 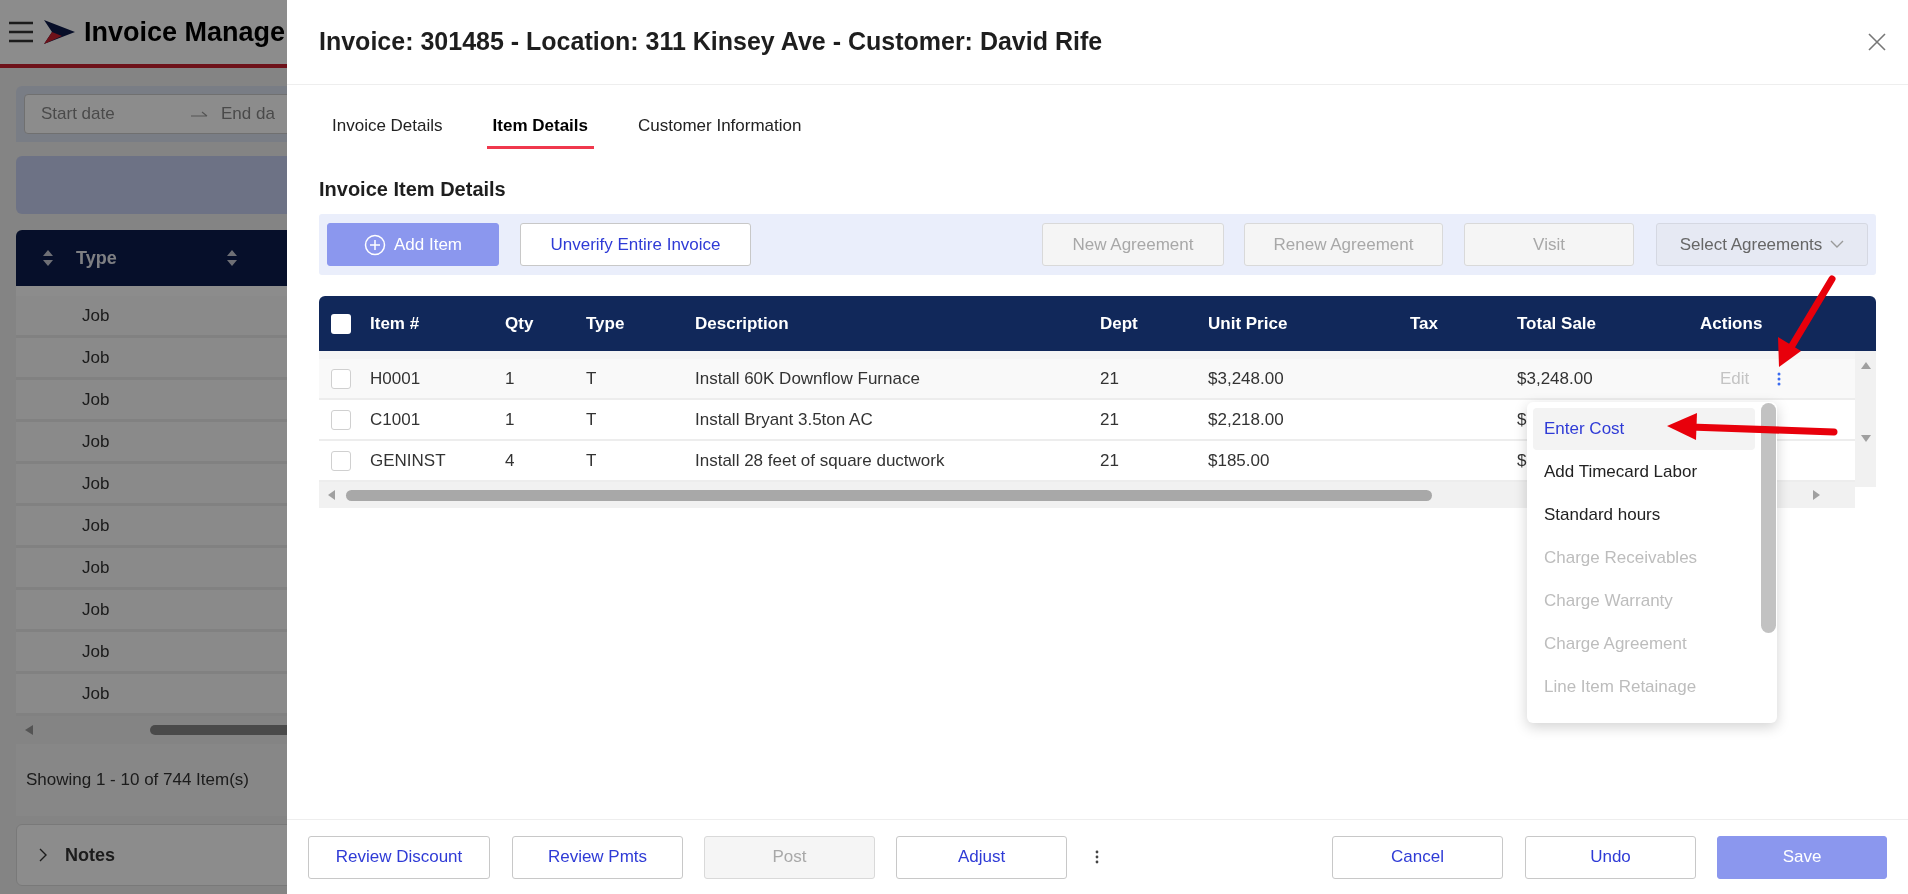 I want to click on date-range-field: Start date End da, so click(x=155, y=114).